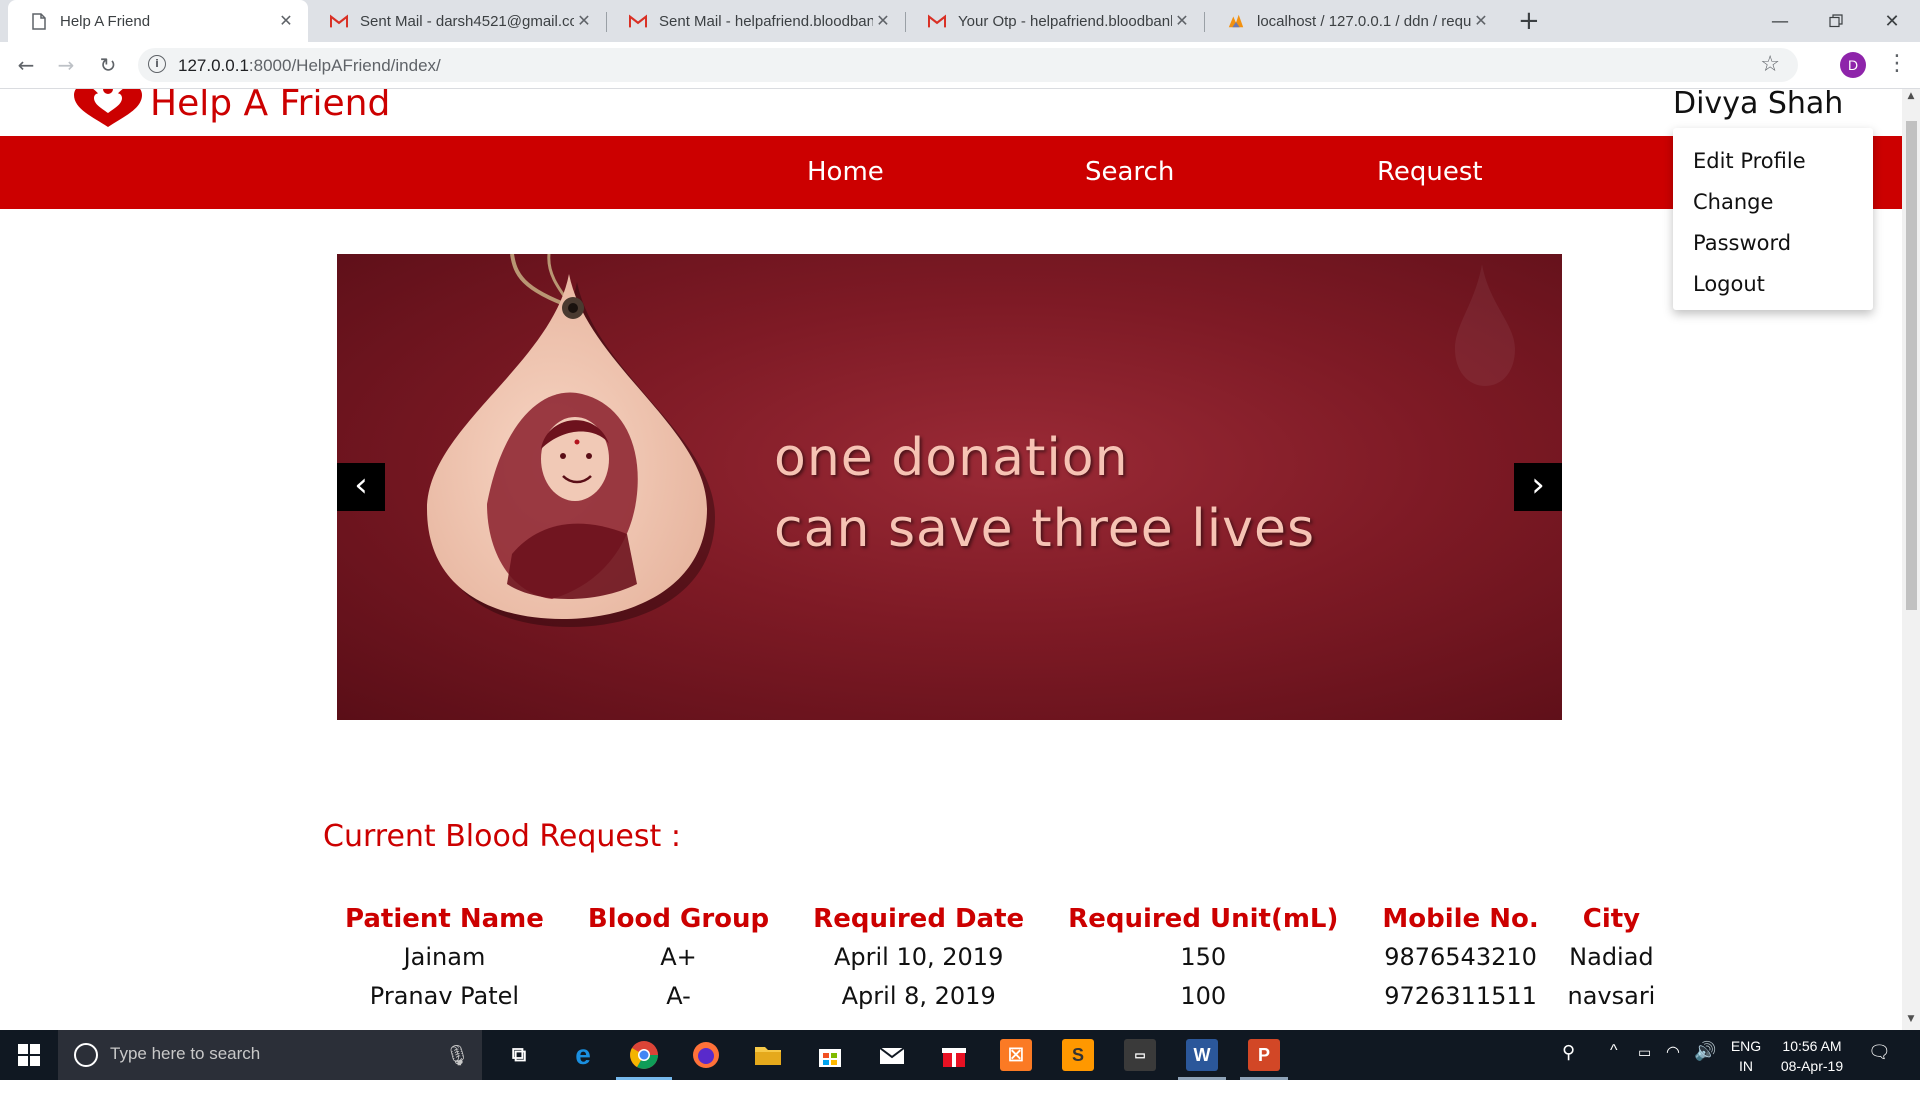 The image size is (1920, 1094). I want to click on tab-sent-mail-darsh: Sent Mail - darsh4521@gmail.com ✕, so click(457, 21).